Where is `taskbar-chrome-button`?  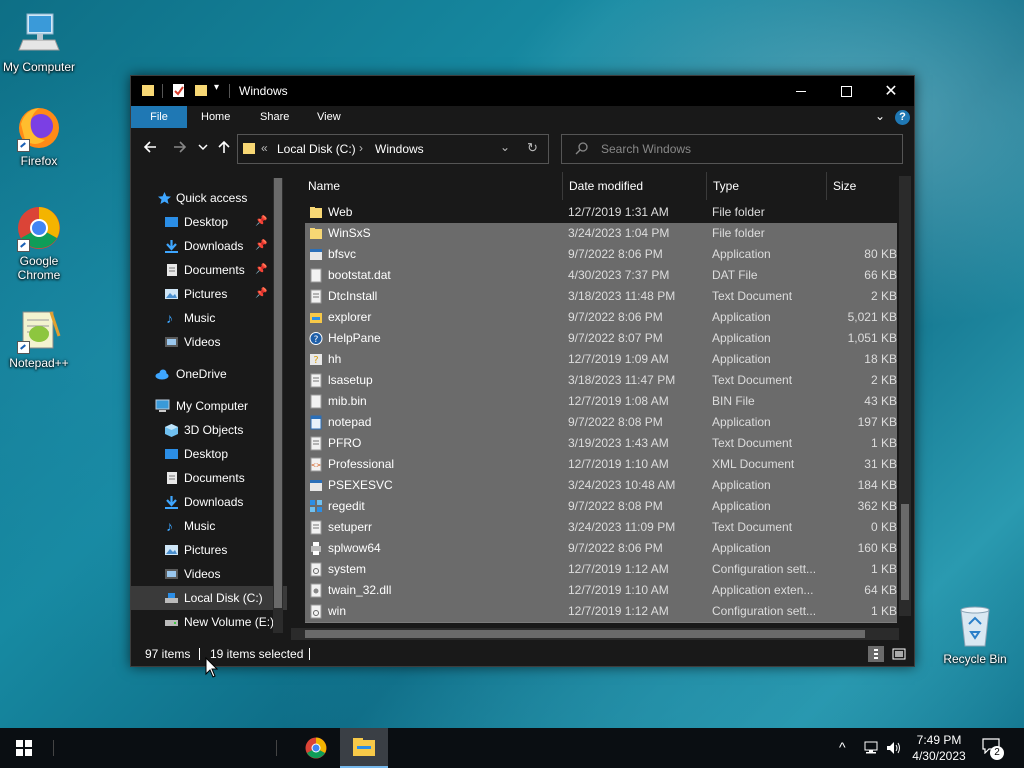
taskbar-chrome-button is located at coordinates (316, 748).